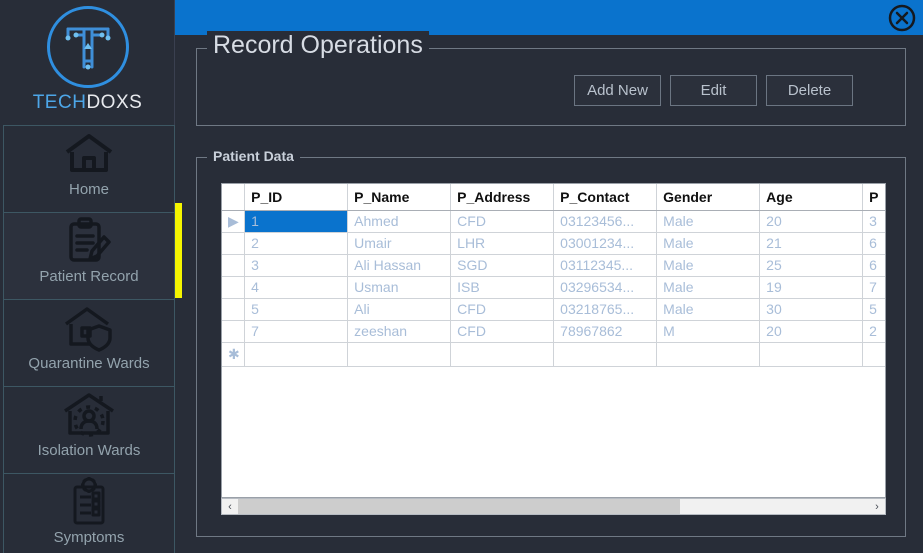 The width and height of the screenshot is (923, 553). I want to click on table-row: 3 Ali Hassan SGD 03112345... Male 25 6, so click(553, 265).